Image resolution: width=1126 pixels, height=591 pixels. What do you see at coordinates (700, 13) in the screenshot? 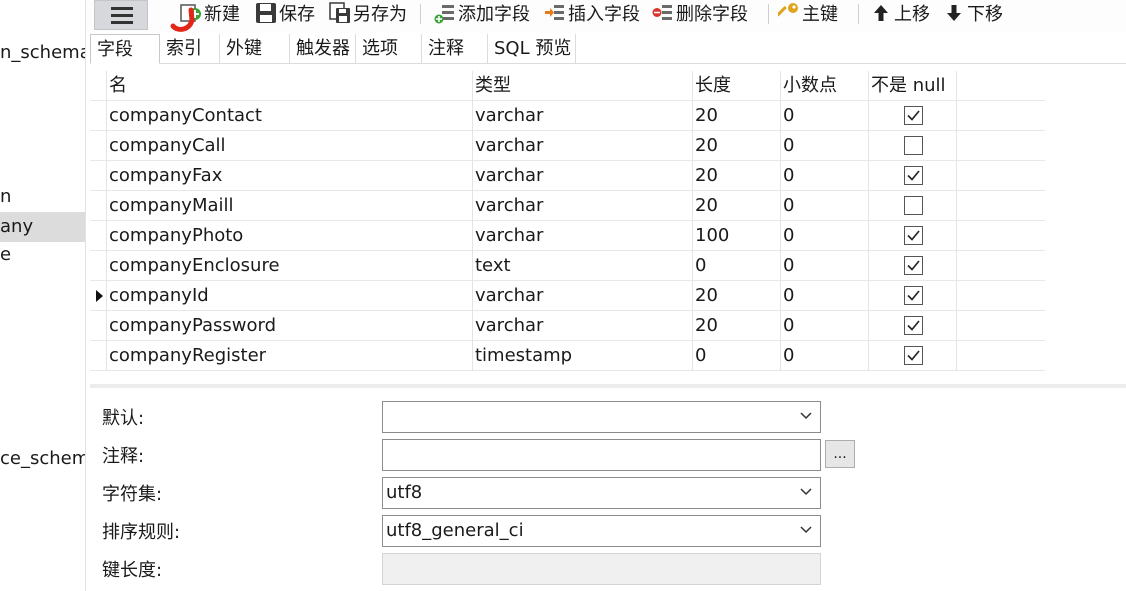
I see `delete-field-button: 删除字段` at bounding box center [700, 13].